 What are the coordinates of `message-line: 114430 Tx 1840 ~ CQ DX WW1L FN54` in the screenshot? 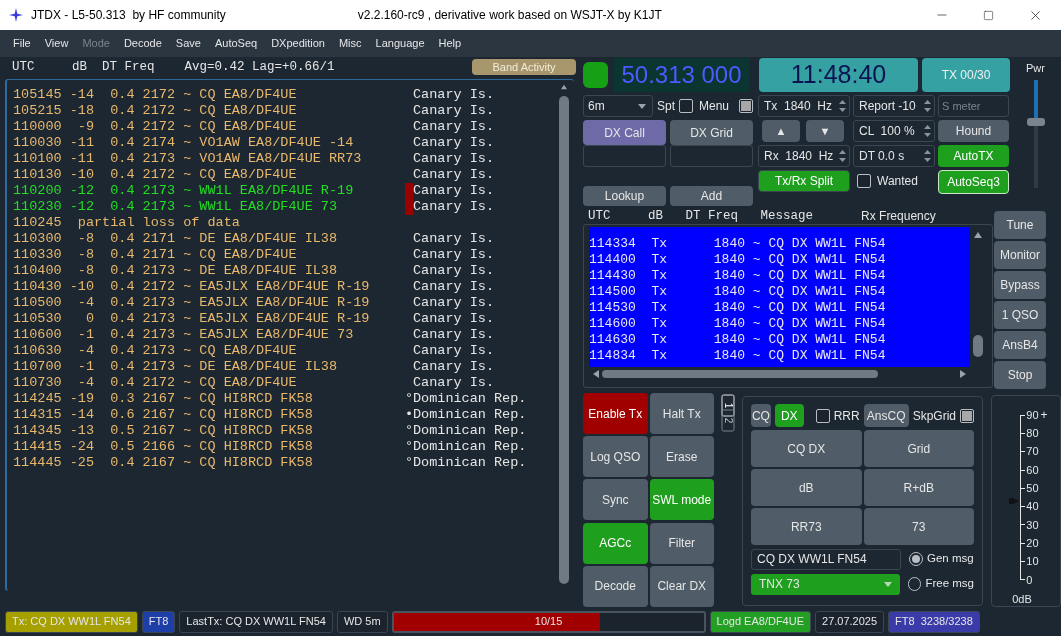 It's located at (779, 276).